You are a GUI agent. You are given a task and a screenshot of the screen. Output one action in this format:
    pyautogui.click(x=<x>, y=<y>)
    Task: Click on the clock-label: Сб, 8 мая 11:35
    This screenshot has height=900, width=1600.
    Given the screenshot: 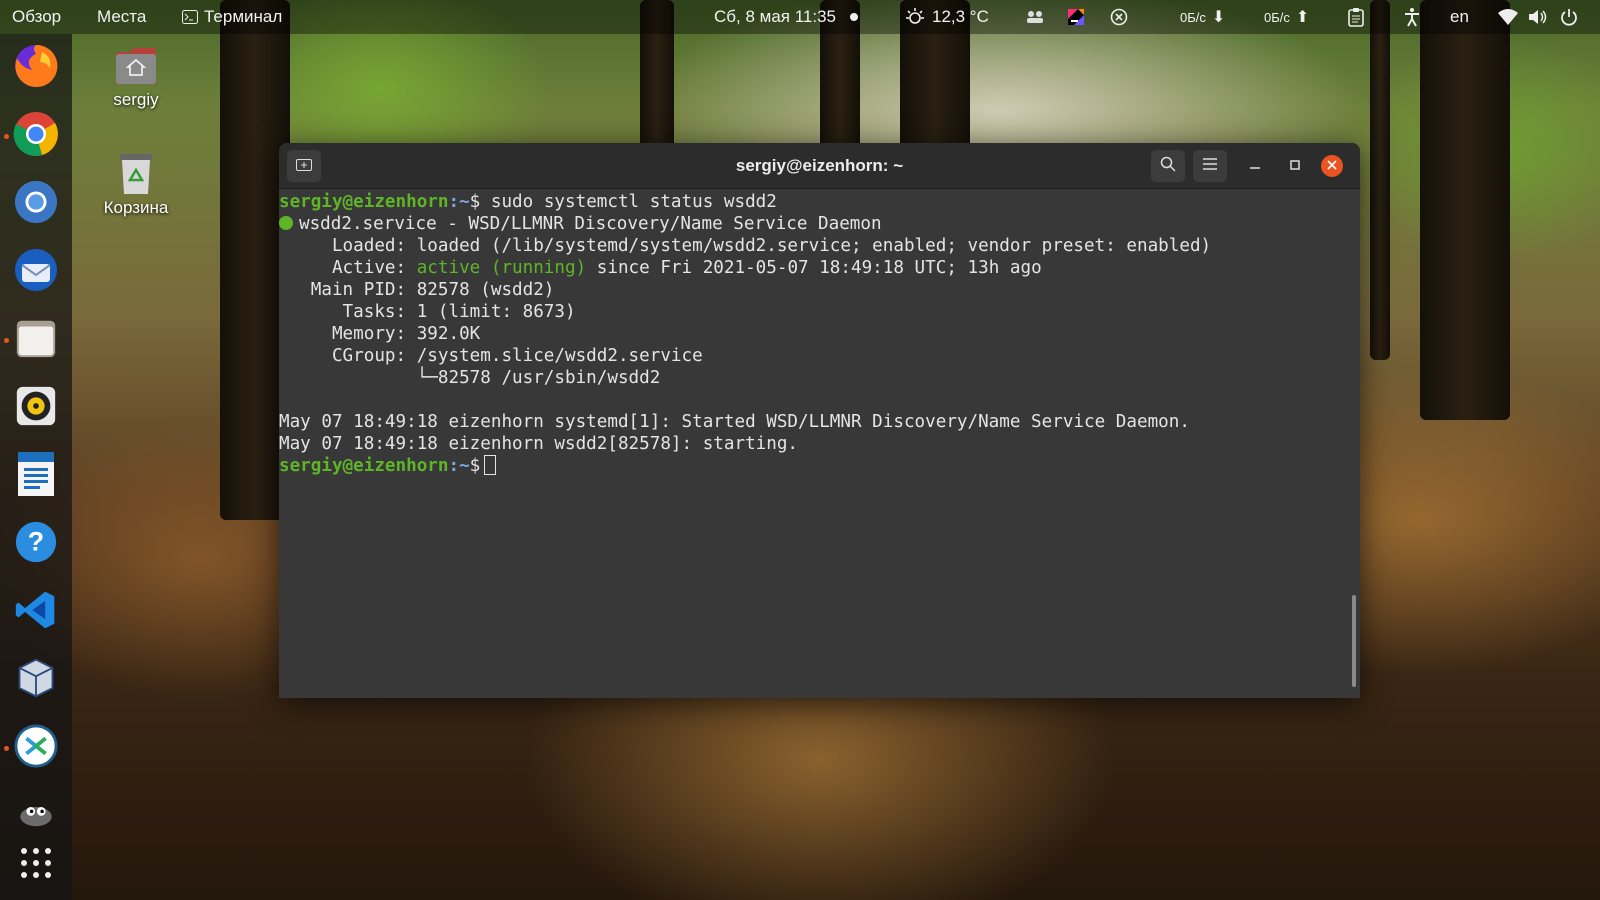 What is the action you would take?
    pyautogui.click(x=775, y=16)
    